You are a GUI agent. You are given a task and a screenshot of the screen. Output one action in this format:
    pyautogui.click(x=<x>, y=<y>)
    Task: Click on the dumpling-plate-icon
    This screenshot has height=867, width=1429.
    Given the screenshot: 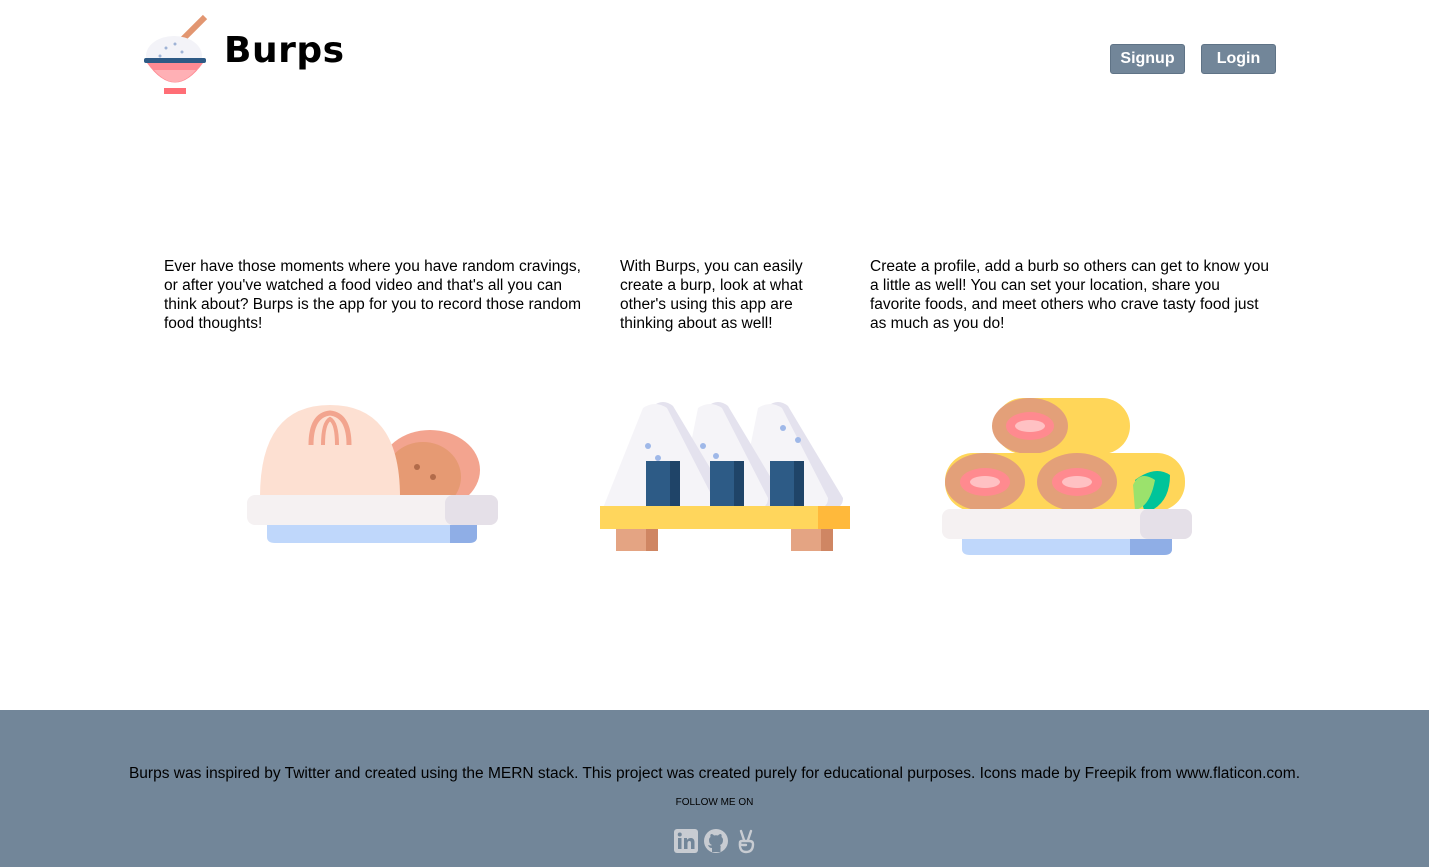 What is the action you would take?
    pyautogui.click(x=372, y=474)
    